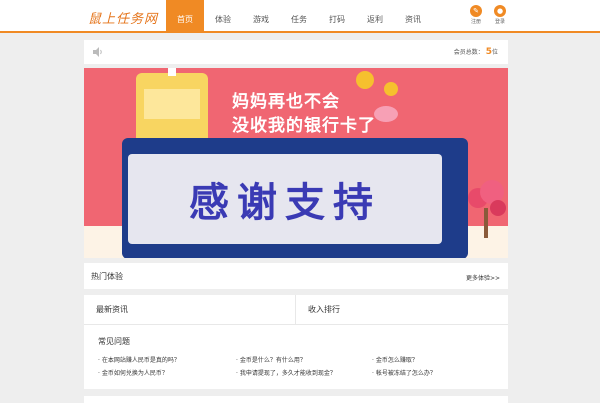  Describe the element at coordinates (337, 16) in the screenshot. I see `nav-item-captcha: 打码` at that location.